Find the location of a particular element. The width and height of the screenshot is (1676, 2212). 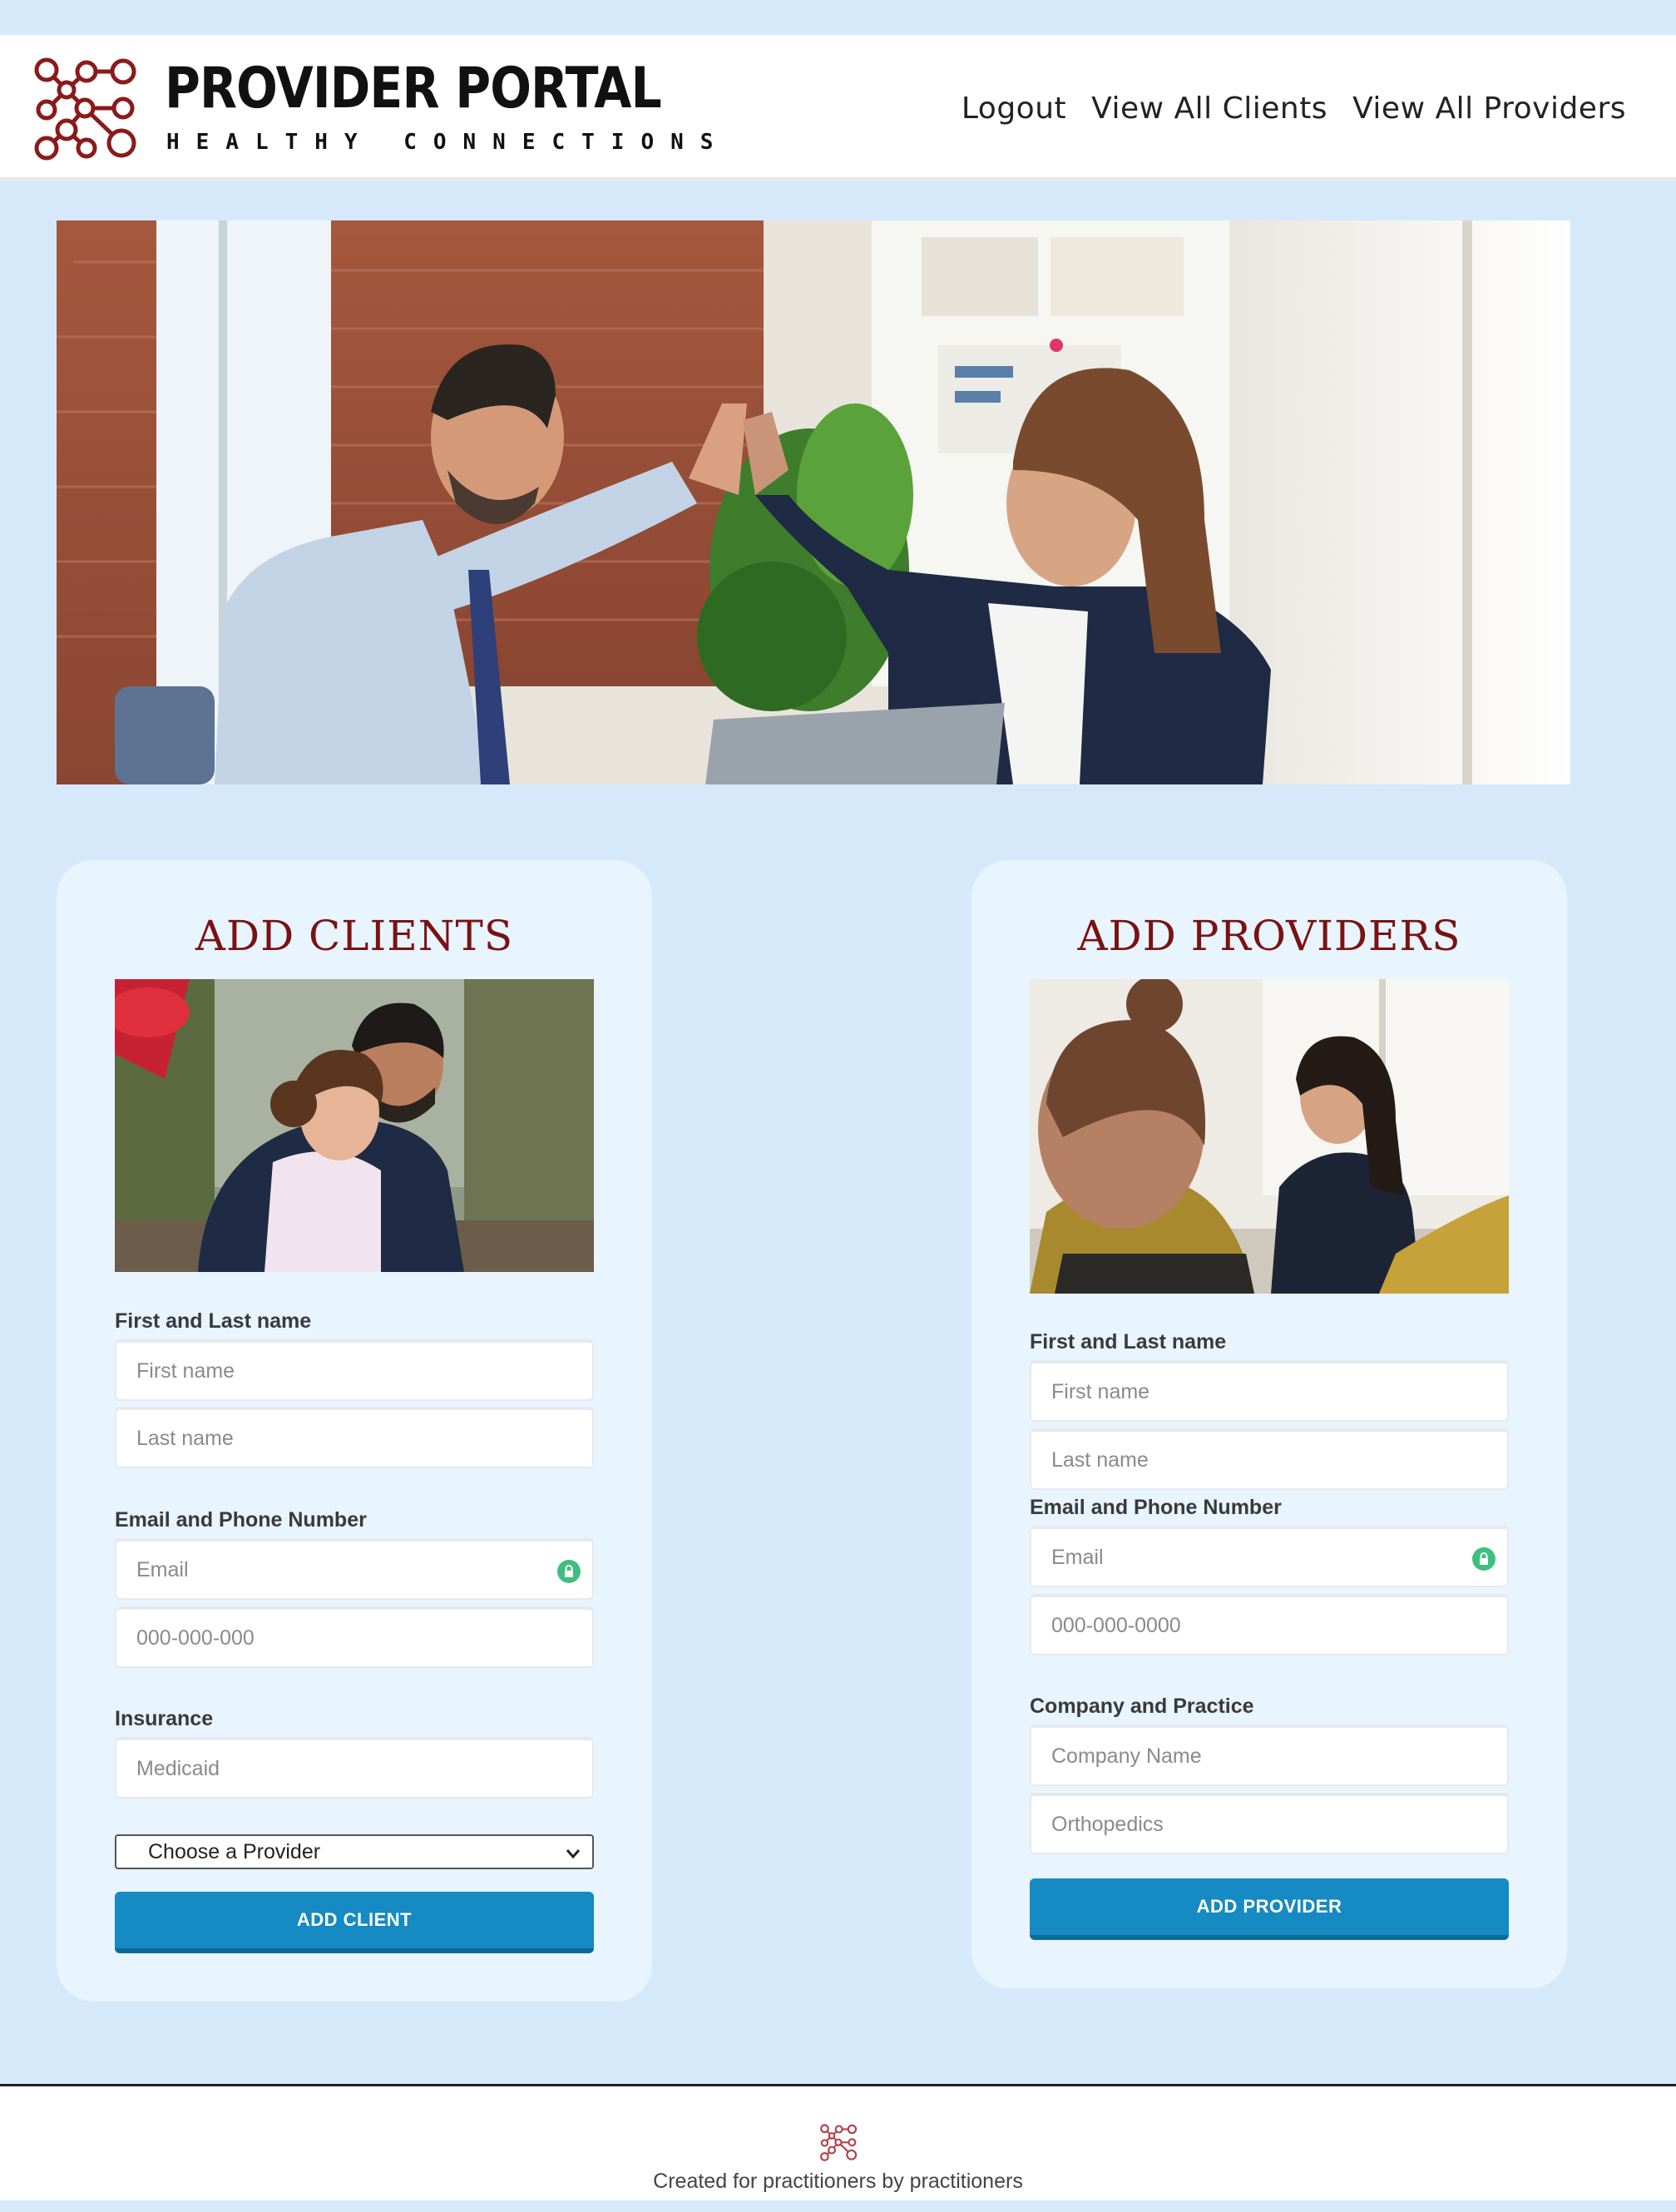

add-provider-button: ADD PROVIDER is located at coordinates (1269, 1909).